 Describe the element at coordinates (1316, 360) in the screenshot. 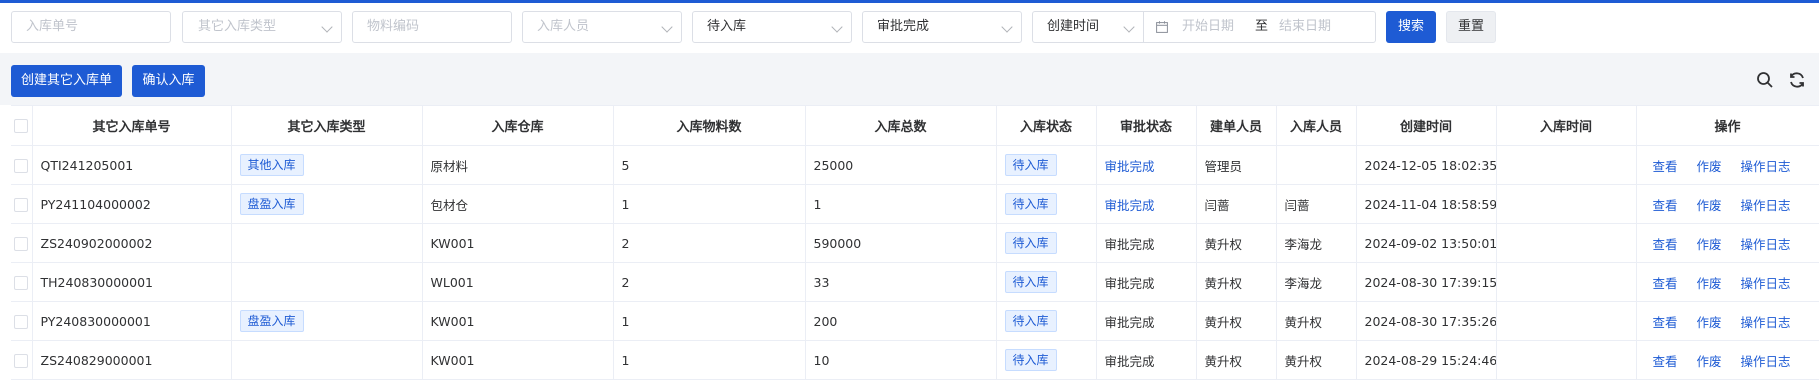

I see `operator-cell: 黄升权` at that location.